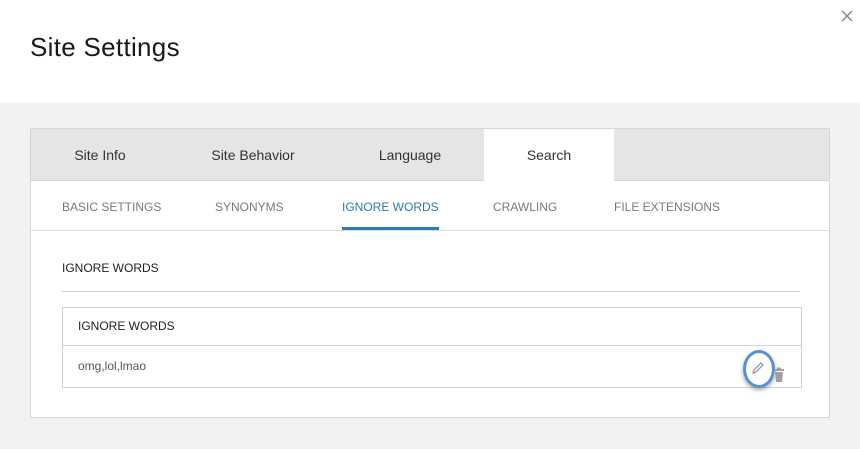 Image resolution: width=860 pixels, height=449 pixels. I want to click on main-tab-bar: Site Info Site Behavior Language Search, so click(430, 155).